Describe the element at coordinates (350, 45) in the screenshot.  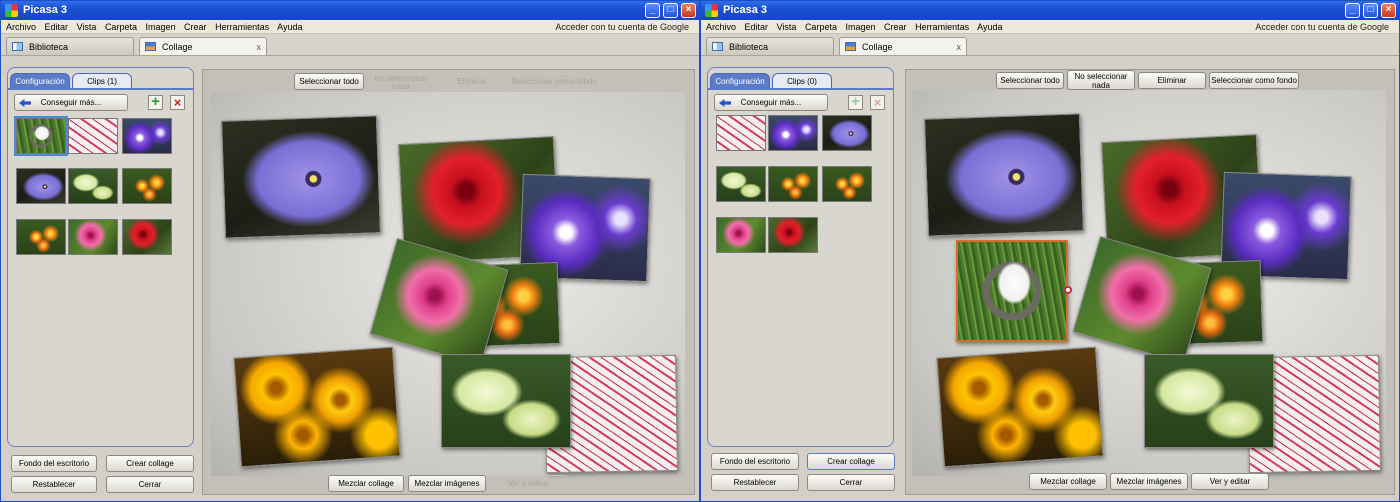
I see `tab-bar: Biblioteca Collage x` at that location.